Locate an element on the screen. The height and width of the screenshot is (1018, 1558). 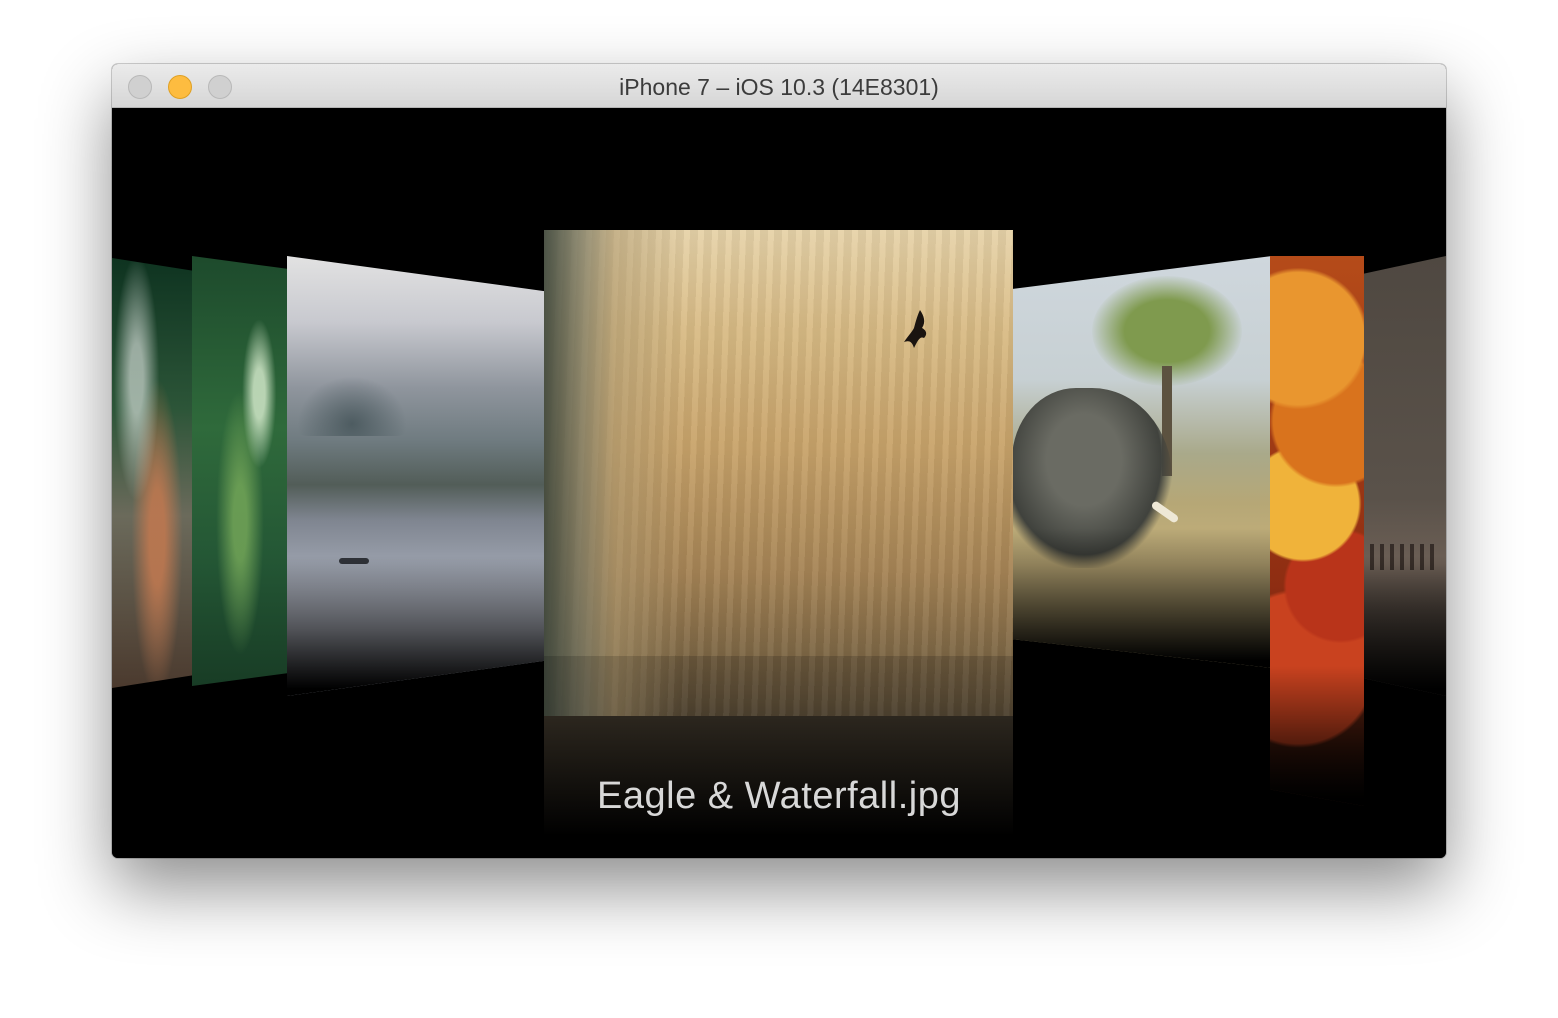
coverflow-item-eagle-waterfall is located at coordinates (778, 473).